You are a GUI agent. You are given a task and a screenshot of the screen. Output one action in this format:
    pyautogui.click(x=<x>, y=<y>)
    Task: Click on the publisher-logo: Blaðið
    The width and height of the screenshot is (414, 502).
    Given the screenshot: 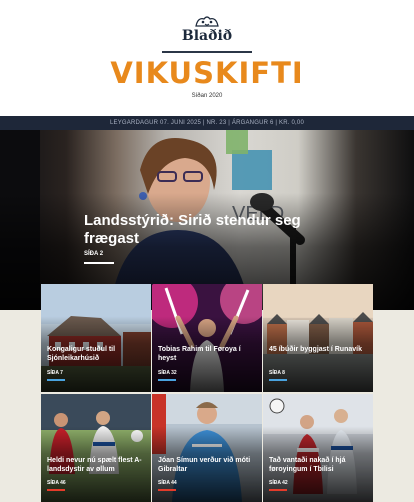 What is the action you would take?
    pyautogui.click(x=207, y=31)
    